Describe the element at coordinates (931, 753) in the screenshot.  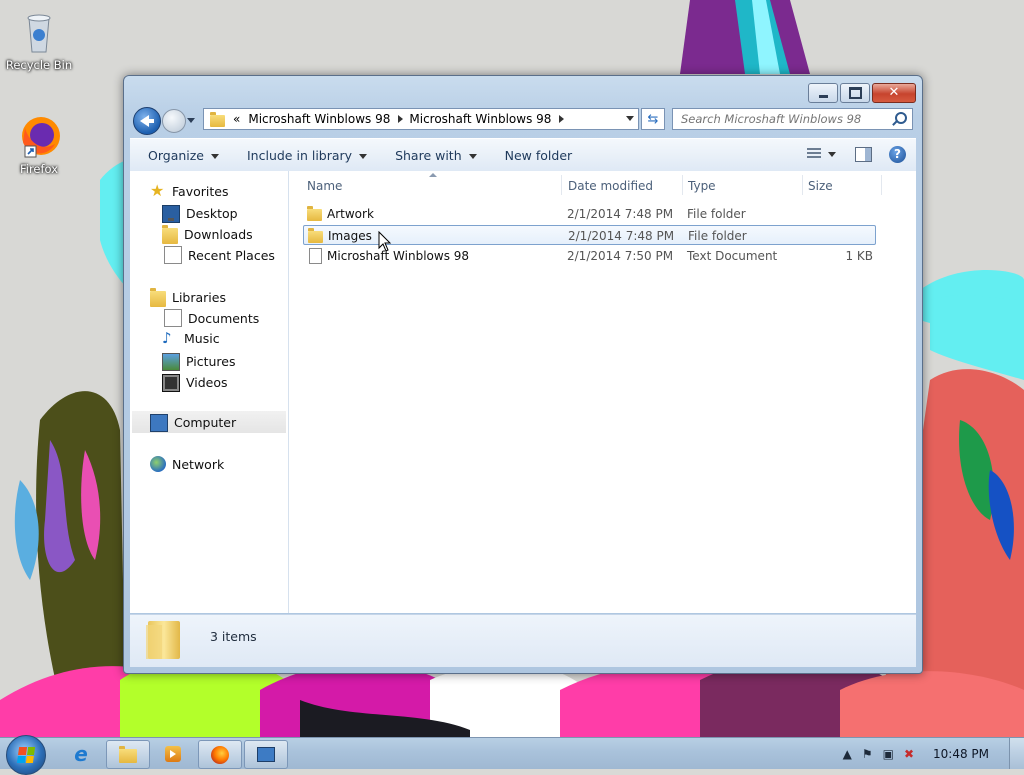
I see `system-tray: ▲ ⚑ ▣ ✖ 10:48 PM` at that location.